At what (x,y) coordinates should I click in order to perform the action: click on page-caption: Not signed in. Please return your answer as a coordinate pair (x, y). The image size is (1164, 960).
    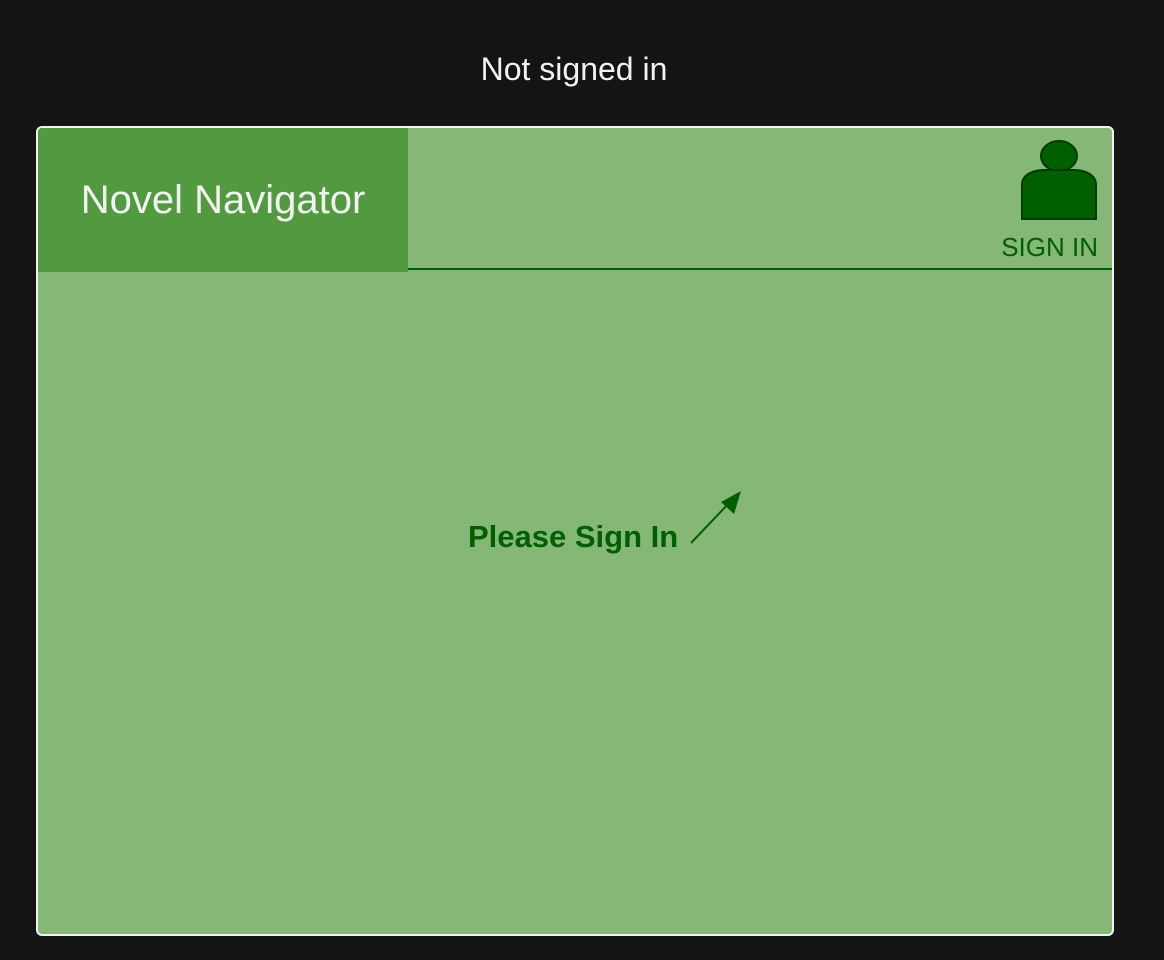
    Looking at the image, I should click on (574, 69).